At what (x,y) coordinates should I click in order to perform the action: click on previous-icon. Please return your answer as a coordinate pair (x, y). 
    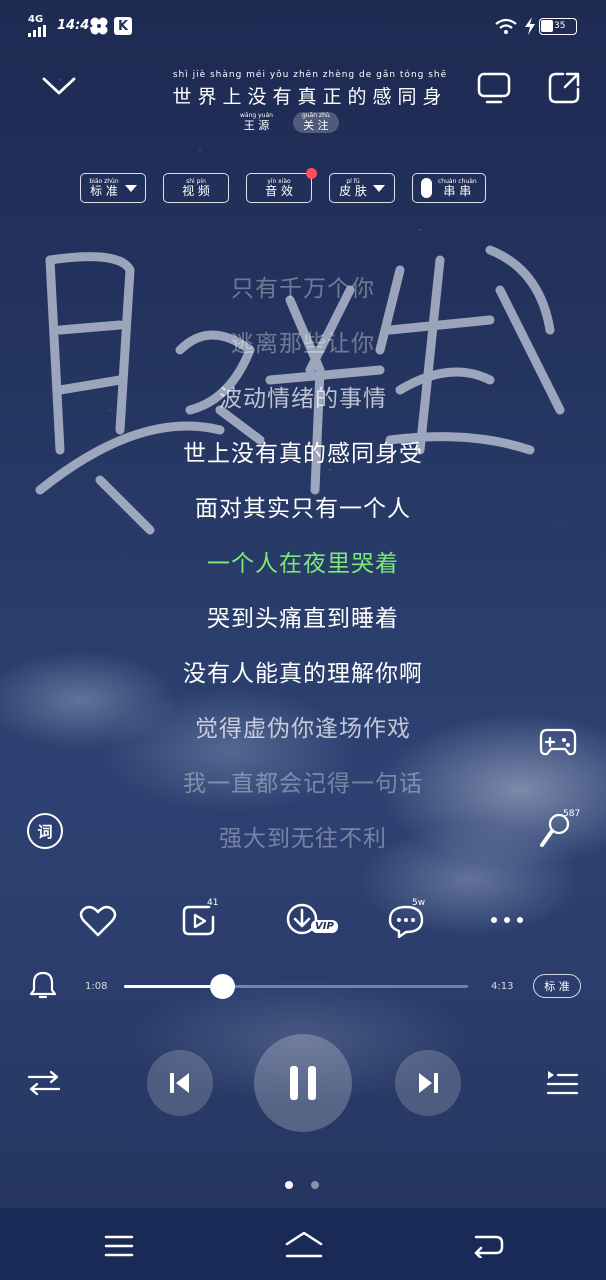
    Looking at the image, I should click on (179, 1083).